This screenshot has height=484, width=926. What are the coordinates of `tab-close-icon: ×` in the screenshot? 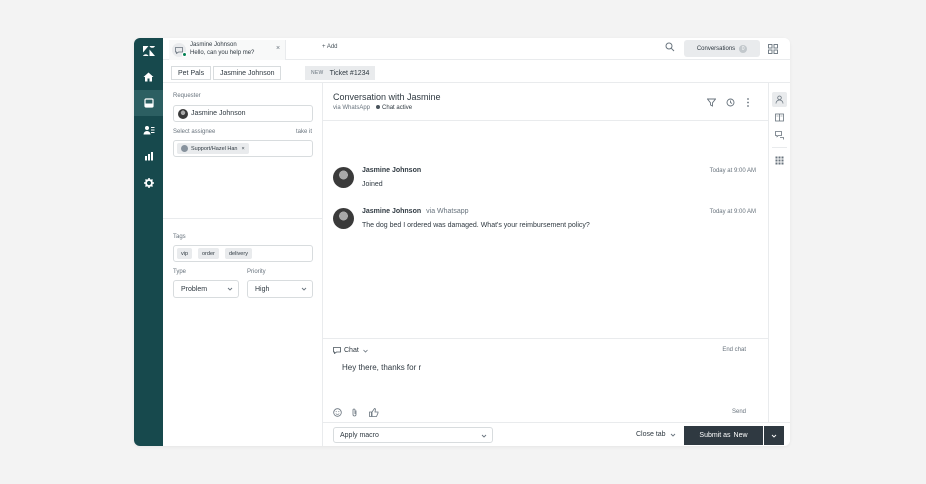 It's located at (278, 48).